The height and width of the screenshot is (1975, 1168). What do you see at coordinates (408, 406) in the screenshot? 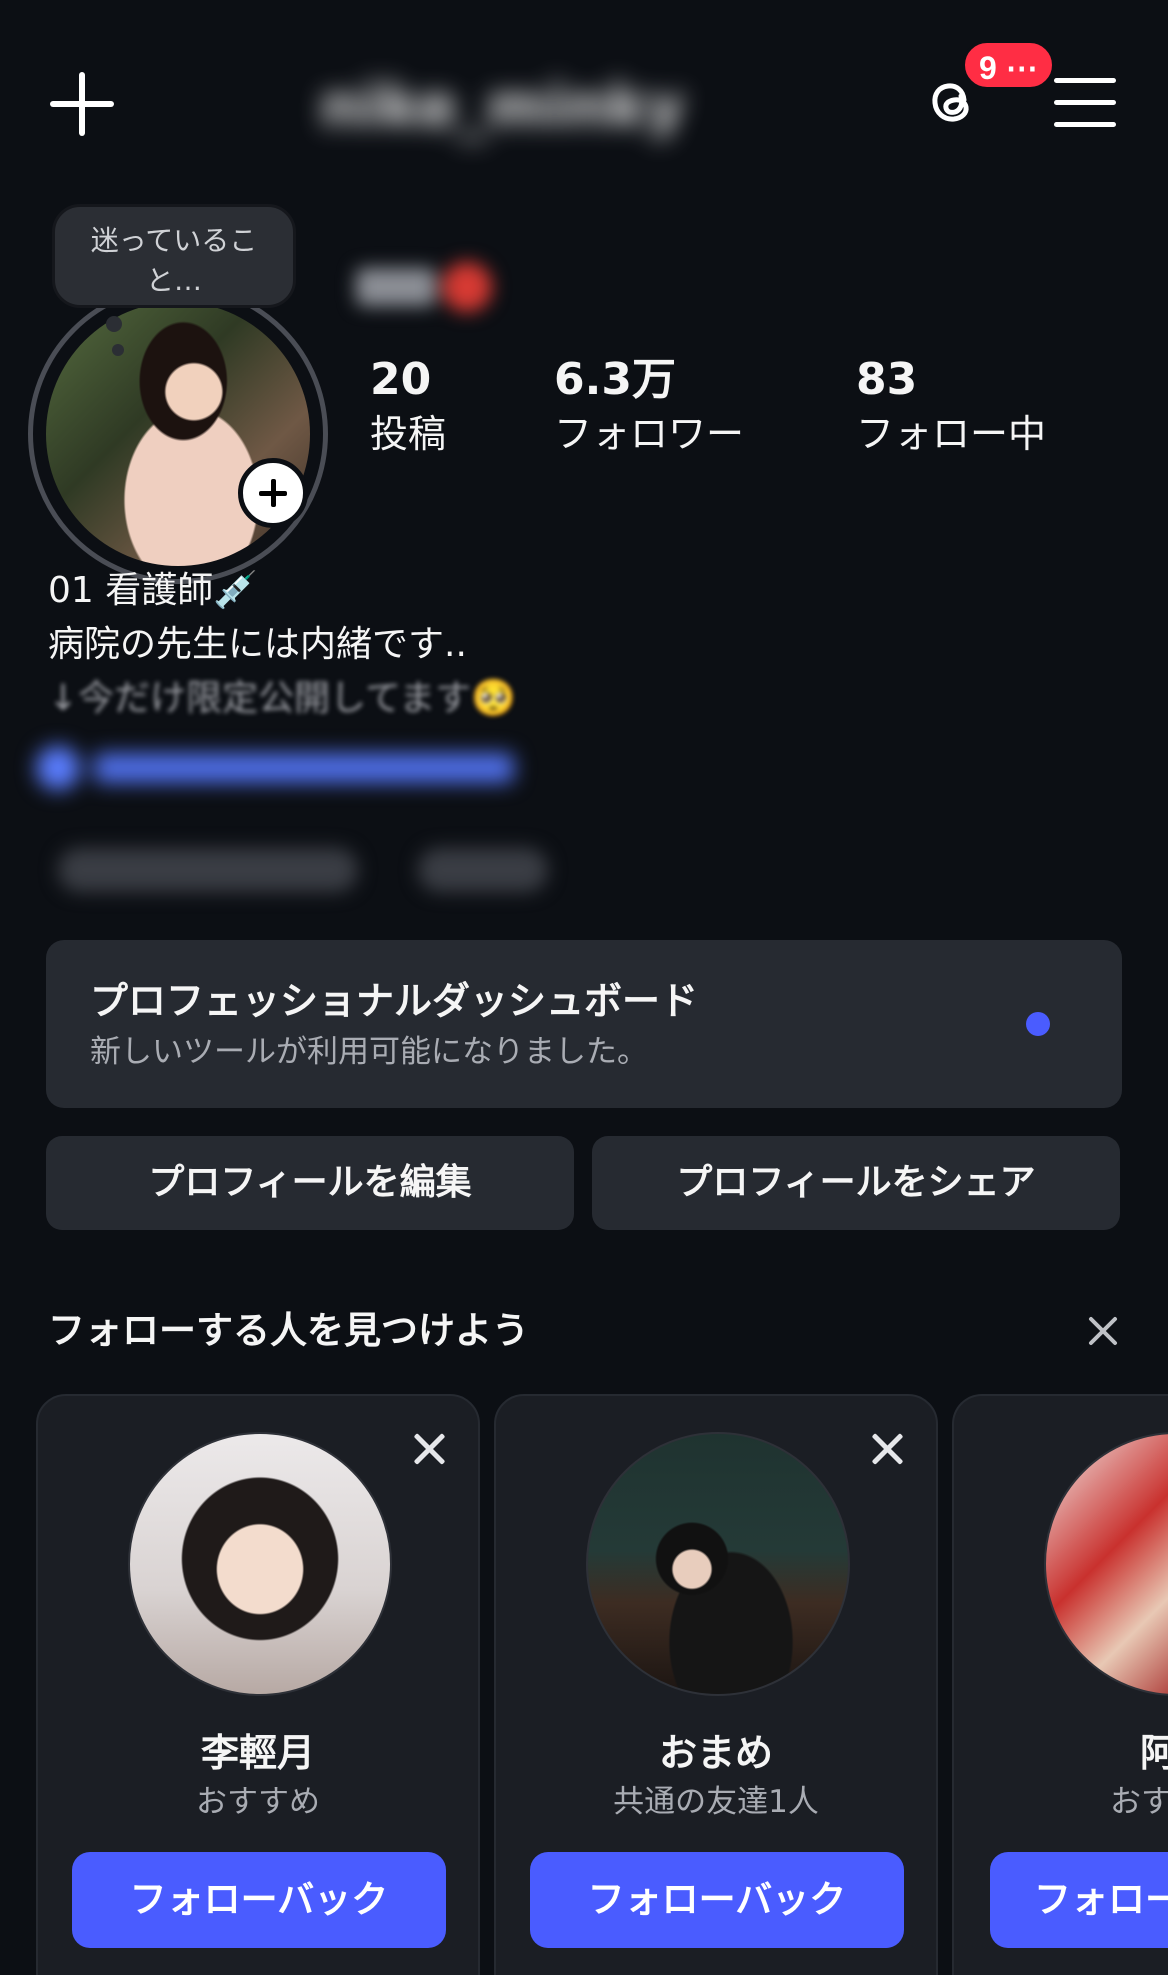
I see `stat-posts: 20 投稿` at bounding box center [408, 406].